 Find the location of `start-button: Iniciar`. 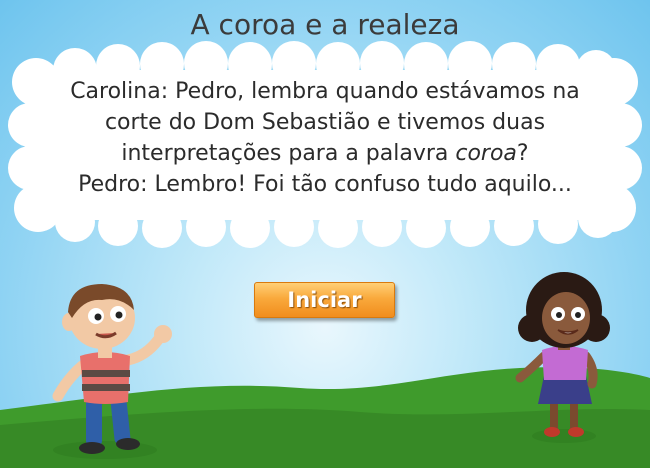

start-button: Iniciar is located at coordinates (324, 300).